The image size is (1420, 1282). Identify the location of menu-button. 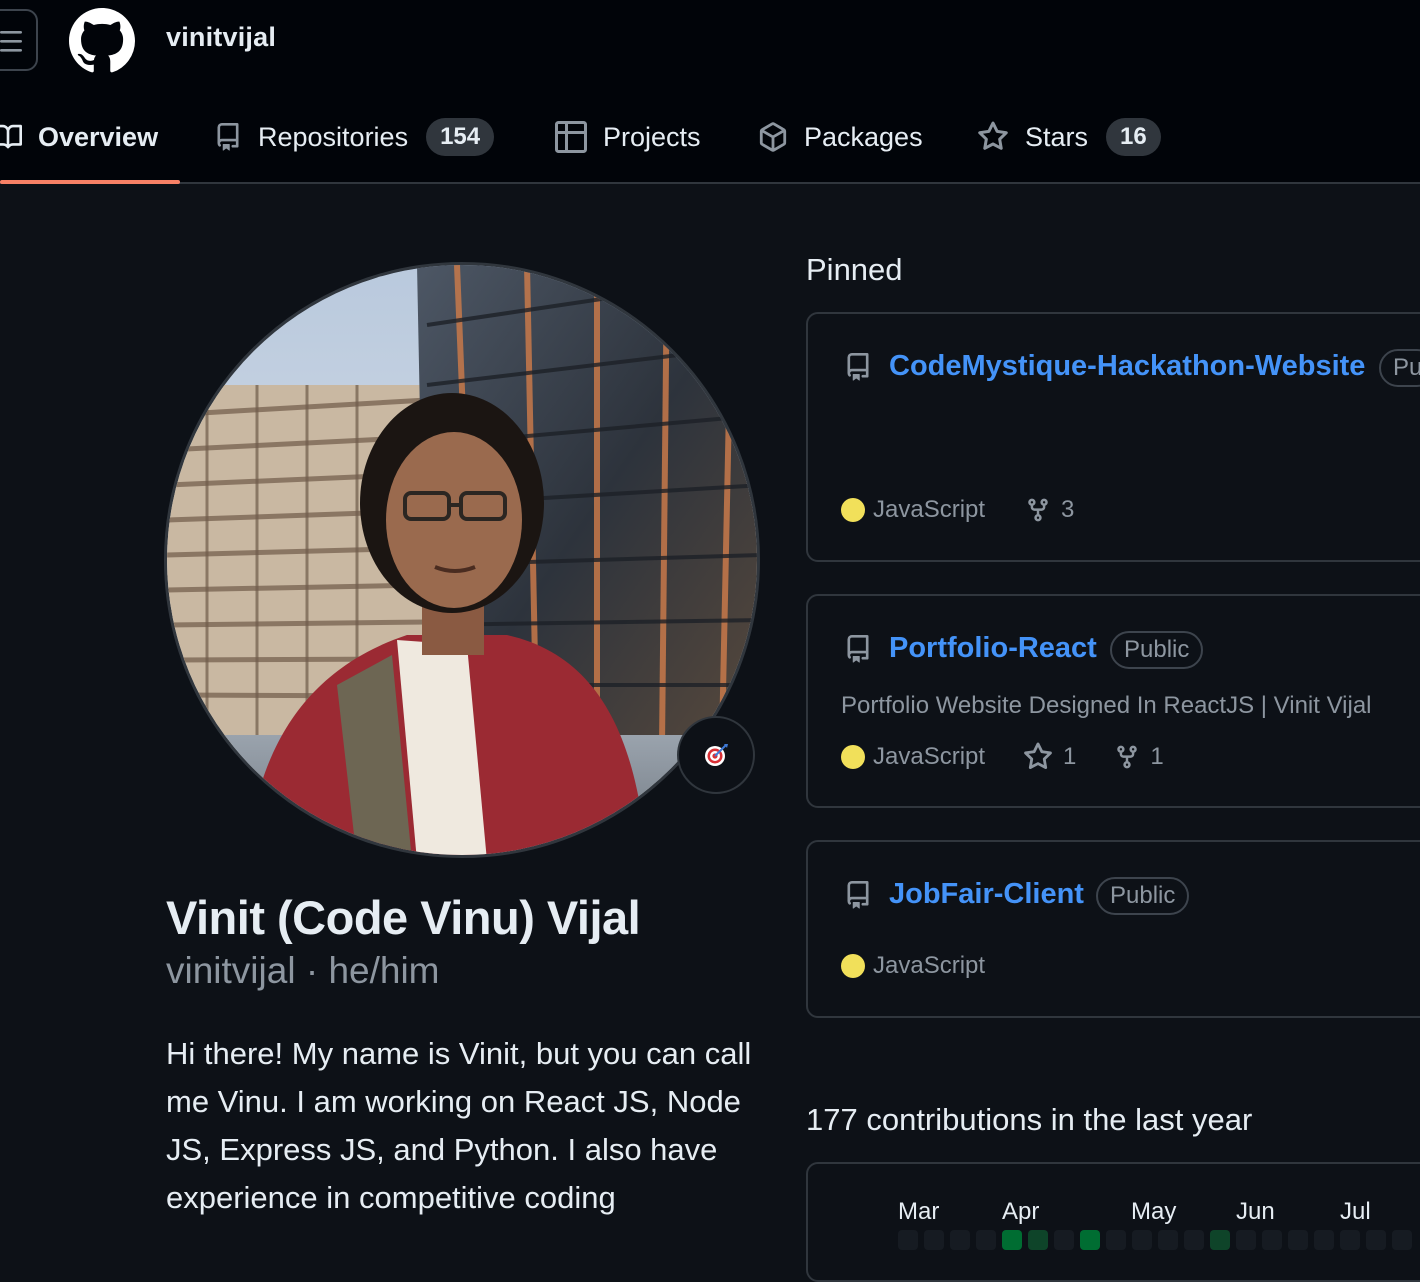
(19, 40).